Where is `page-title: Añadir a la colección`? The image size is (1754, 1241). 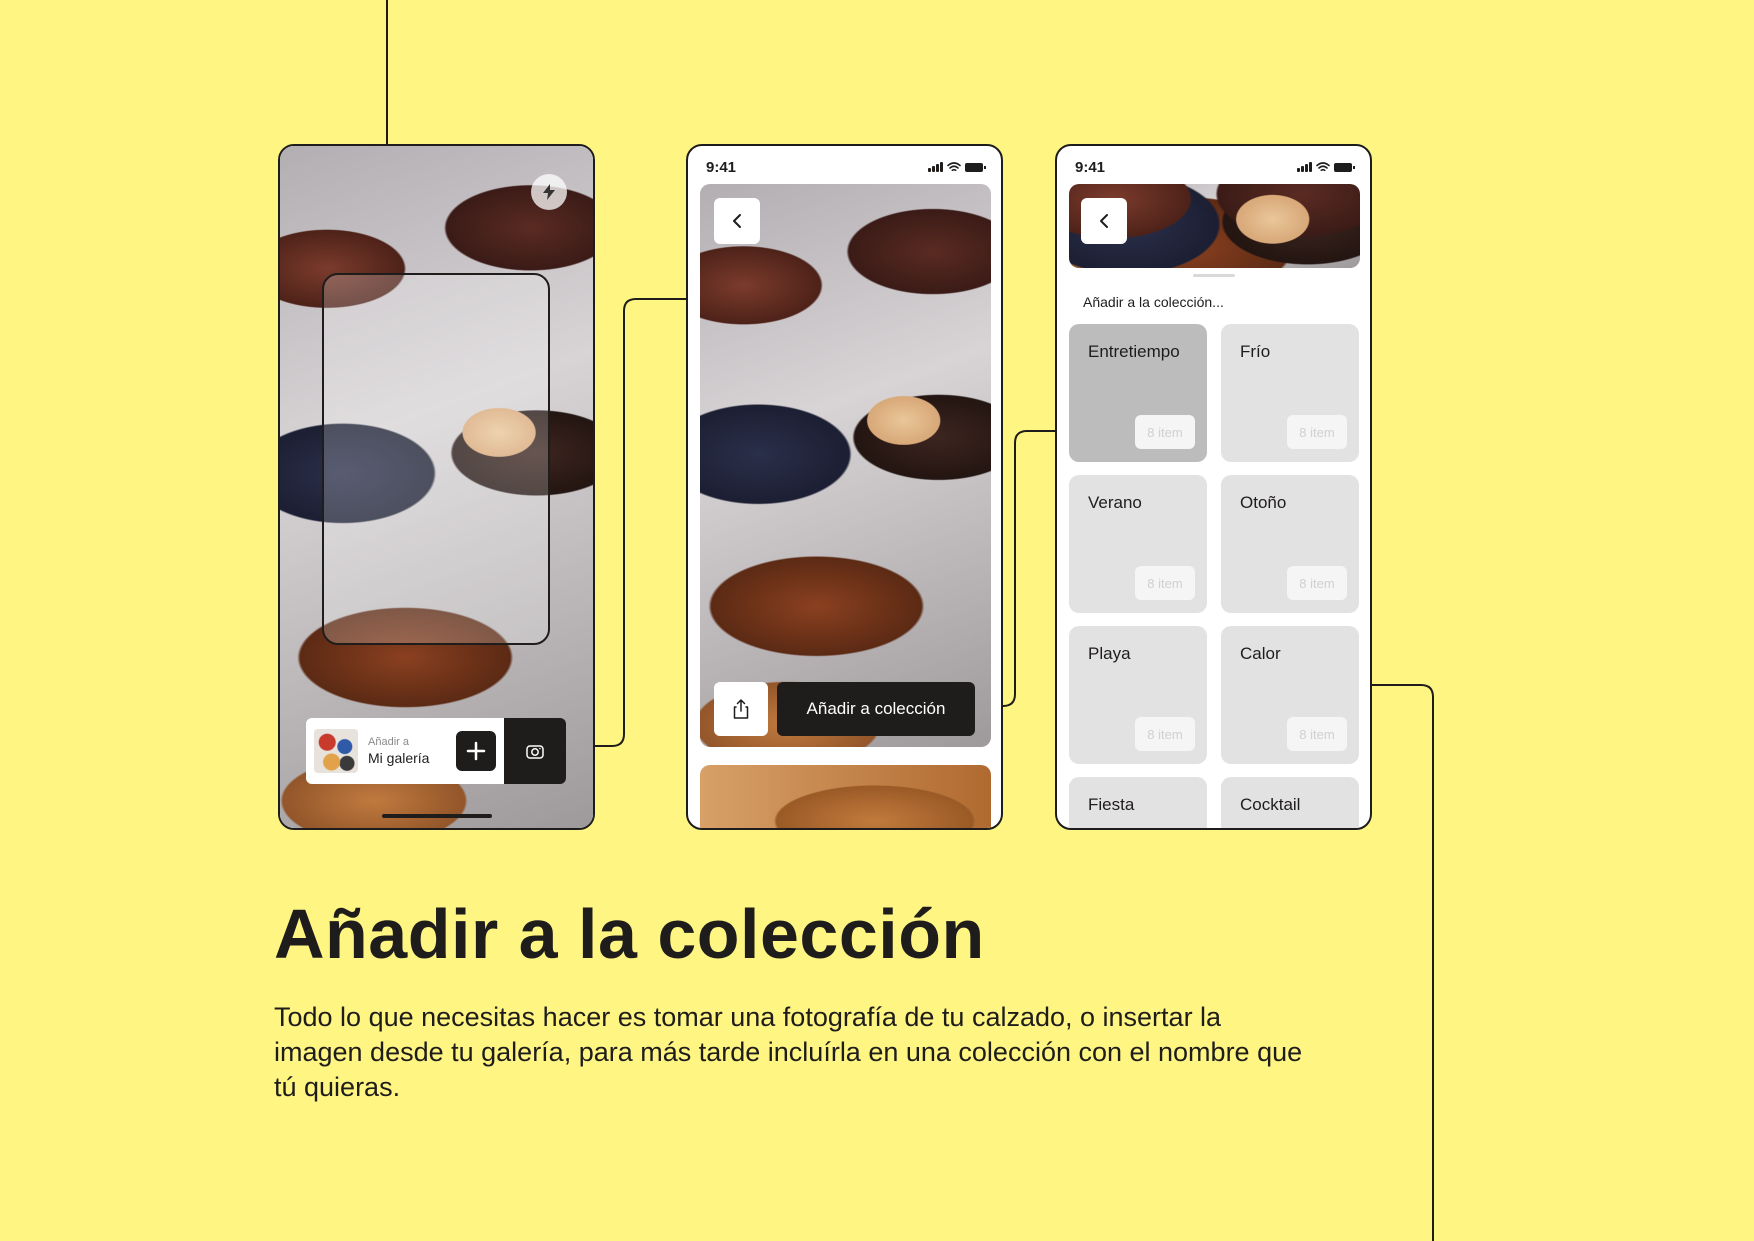
page-title: Añadir a la colección is located at coordinates (629, 934).